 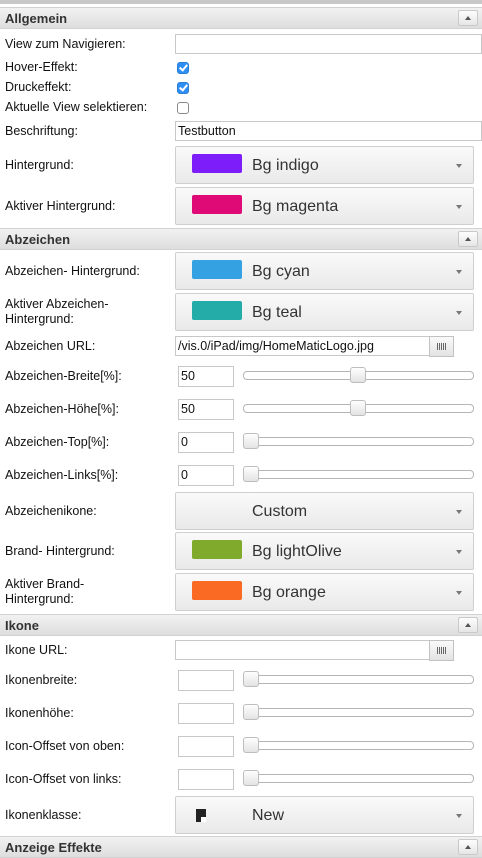 I want to click on select-value: Bg cyan, so click(x=281, y=271).